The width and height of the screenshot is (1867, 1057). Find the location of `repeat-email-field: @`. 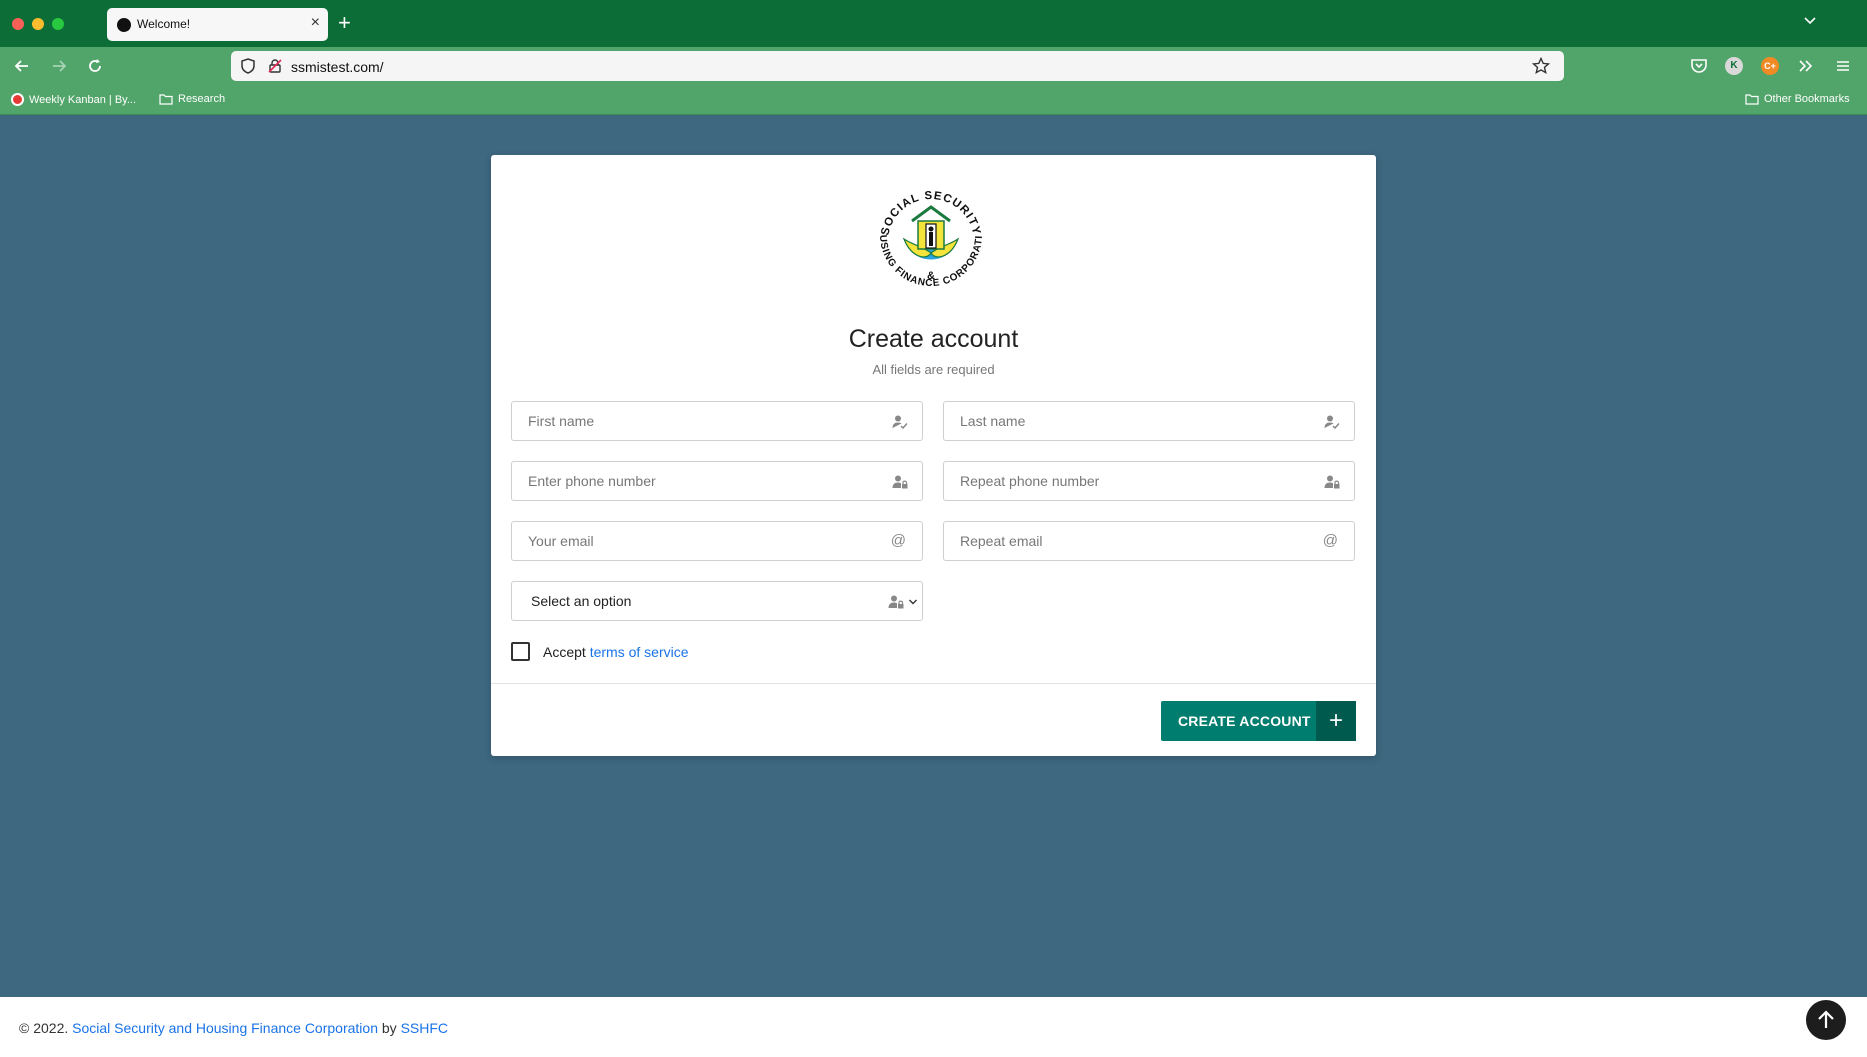

repeat-email-field: @ is located at coordinates (1149, 541).